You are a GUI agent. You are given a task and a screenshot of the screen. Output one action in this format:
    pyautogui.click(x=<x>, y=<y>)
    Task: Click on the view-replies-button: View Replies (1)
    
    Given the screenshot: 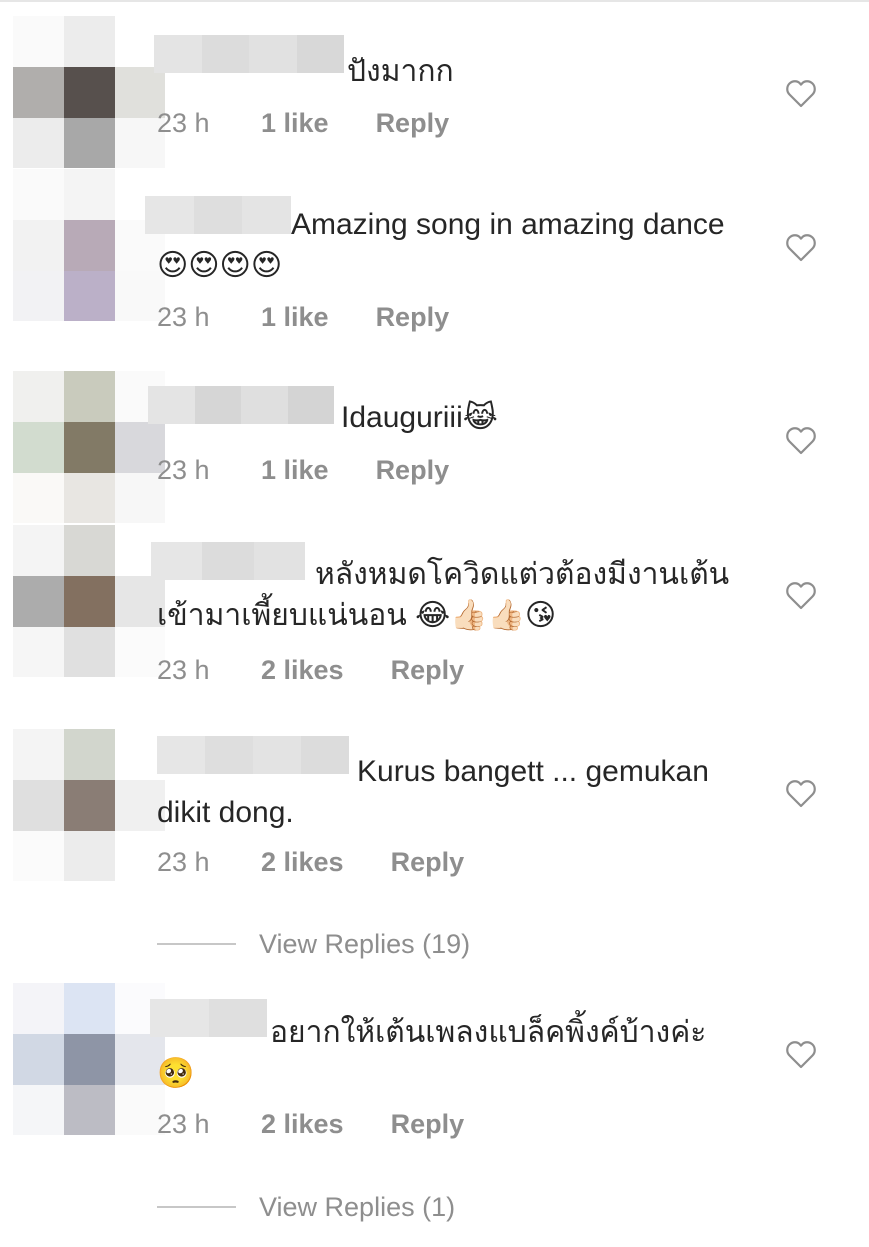 What is the action you would take?
    pyautogui.click(x=306, y=1207)
    